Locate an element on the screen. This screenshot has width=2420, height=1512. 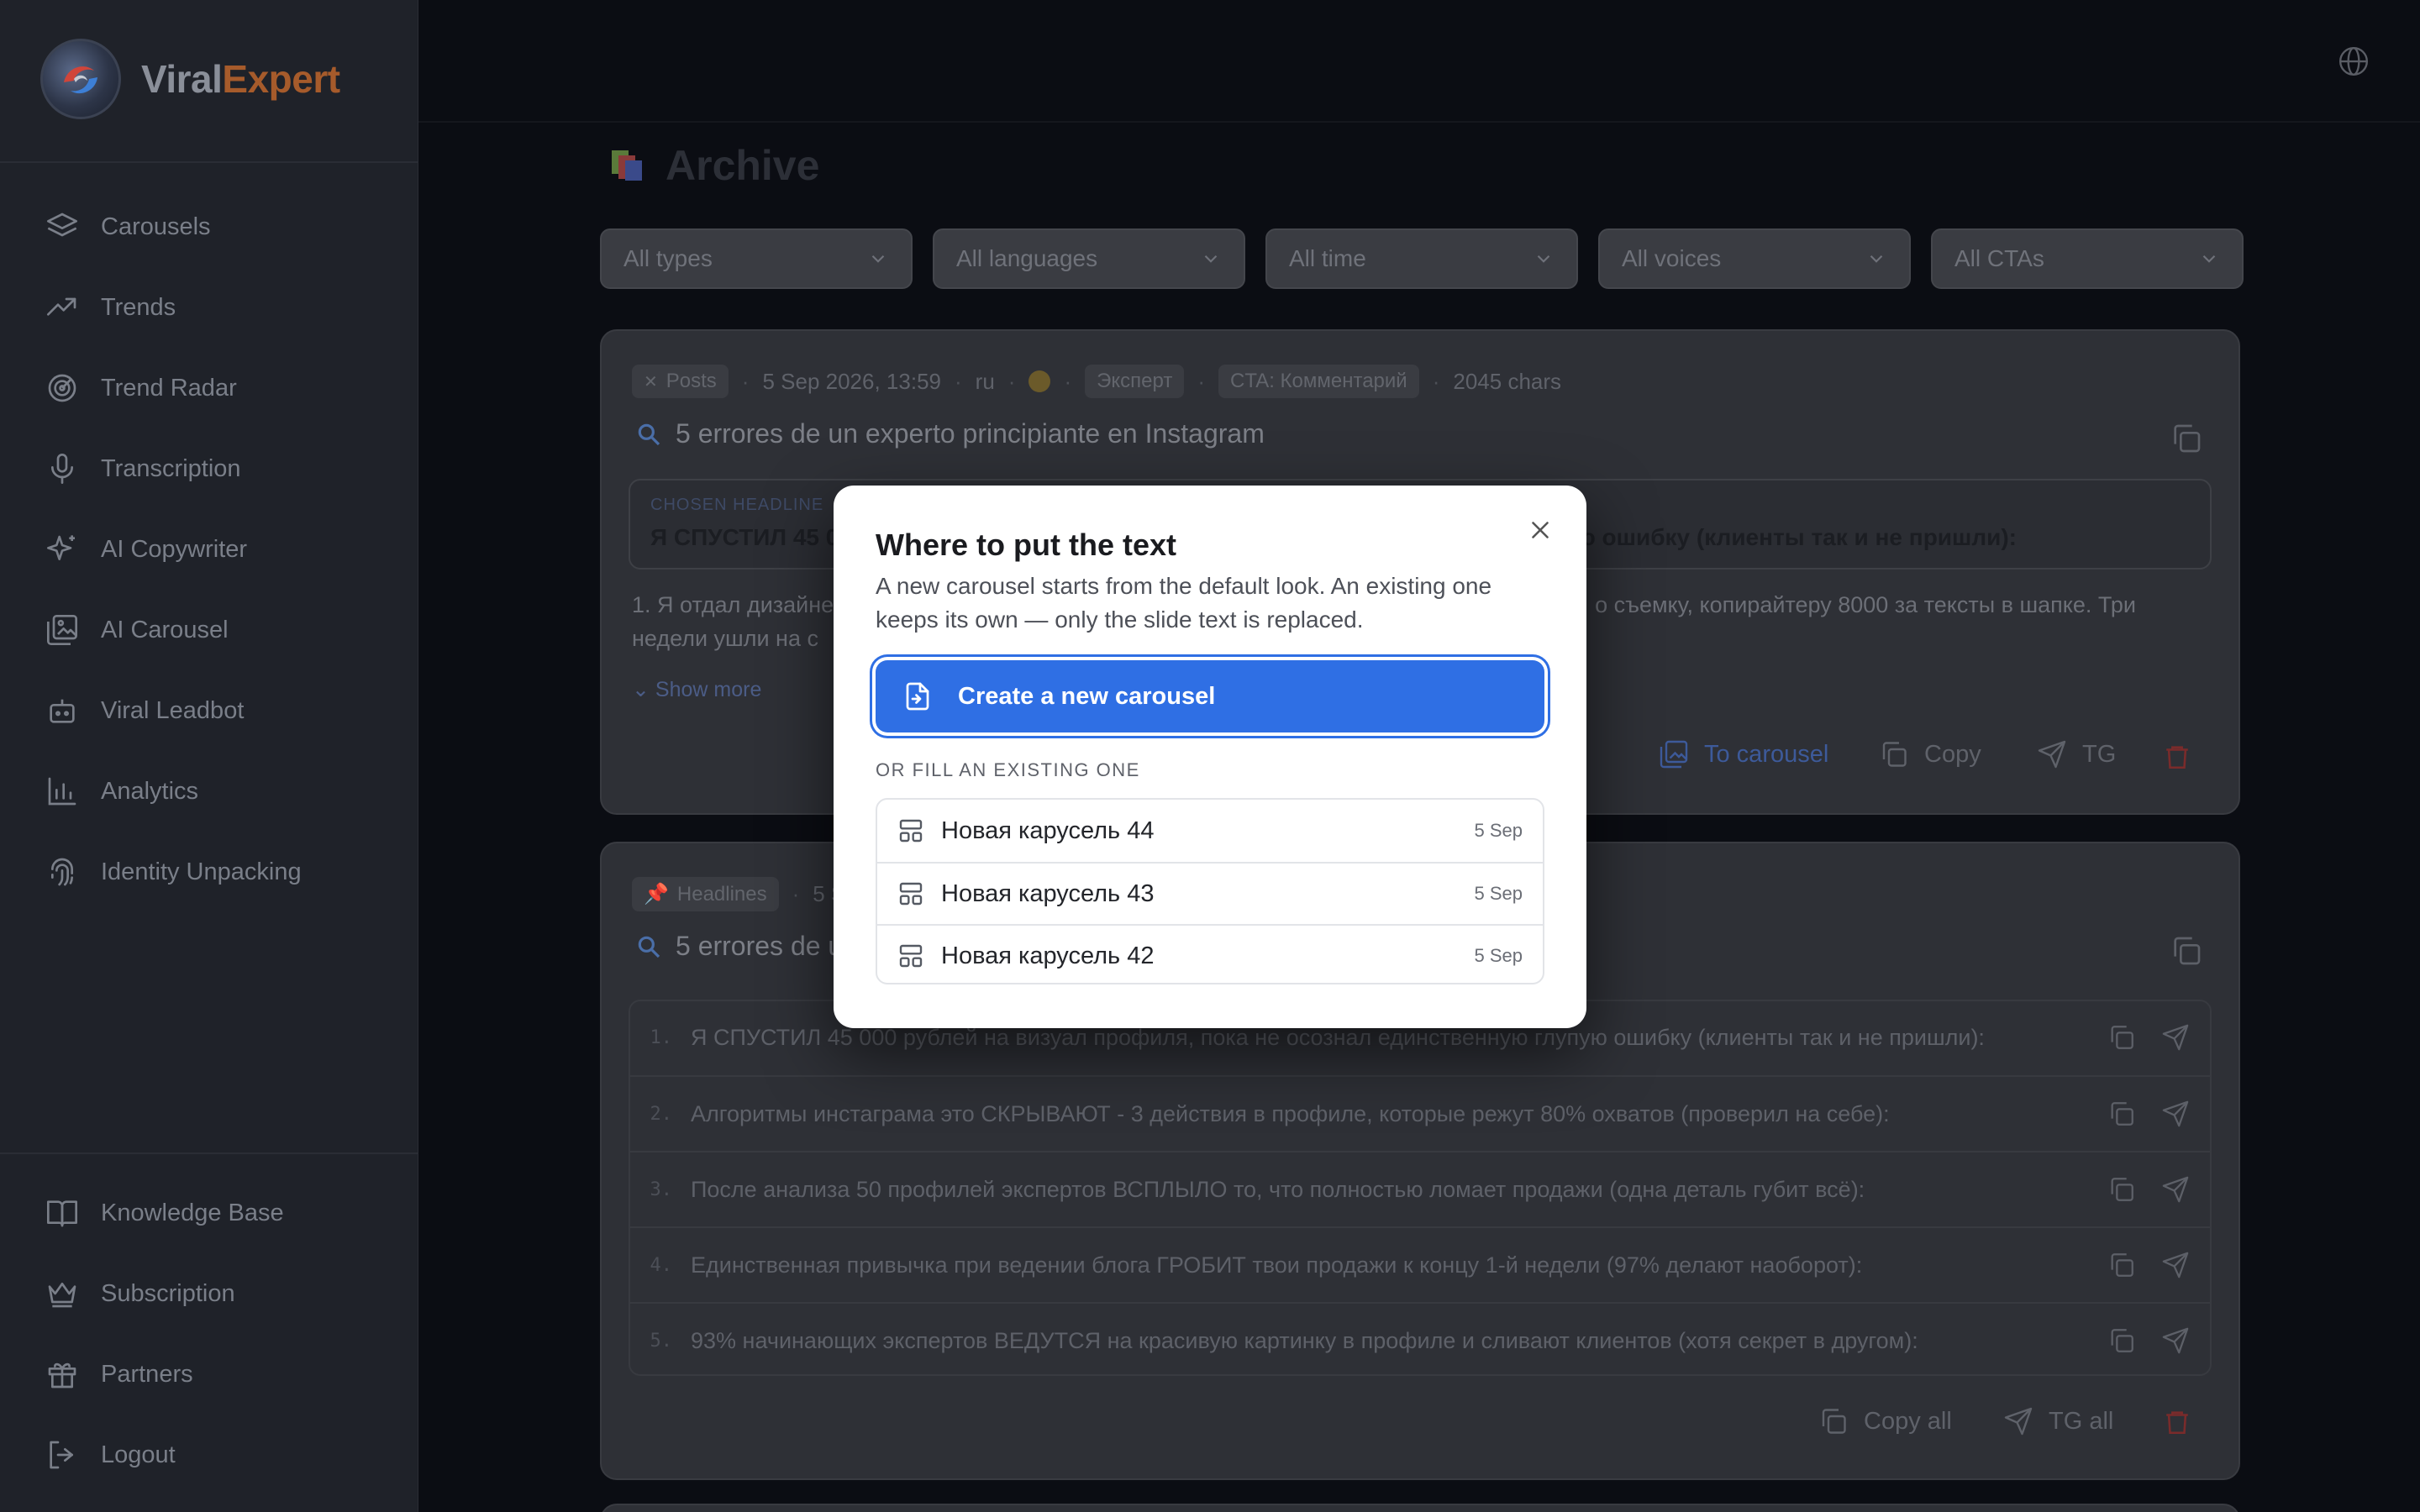
sidebar-item-ai-copywriter: AI Copywriter is located at coordinates (209, 549).